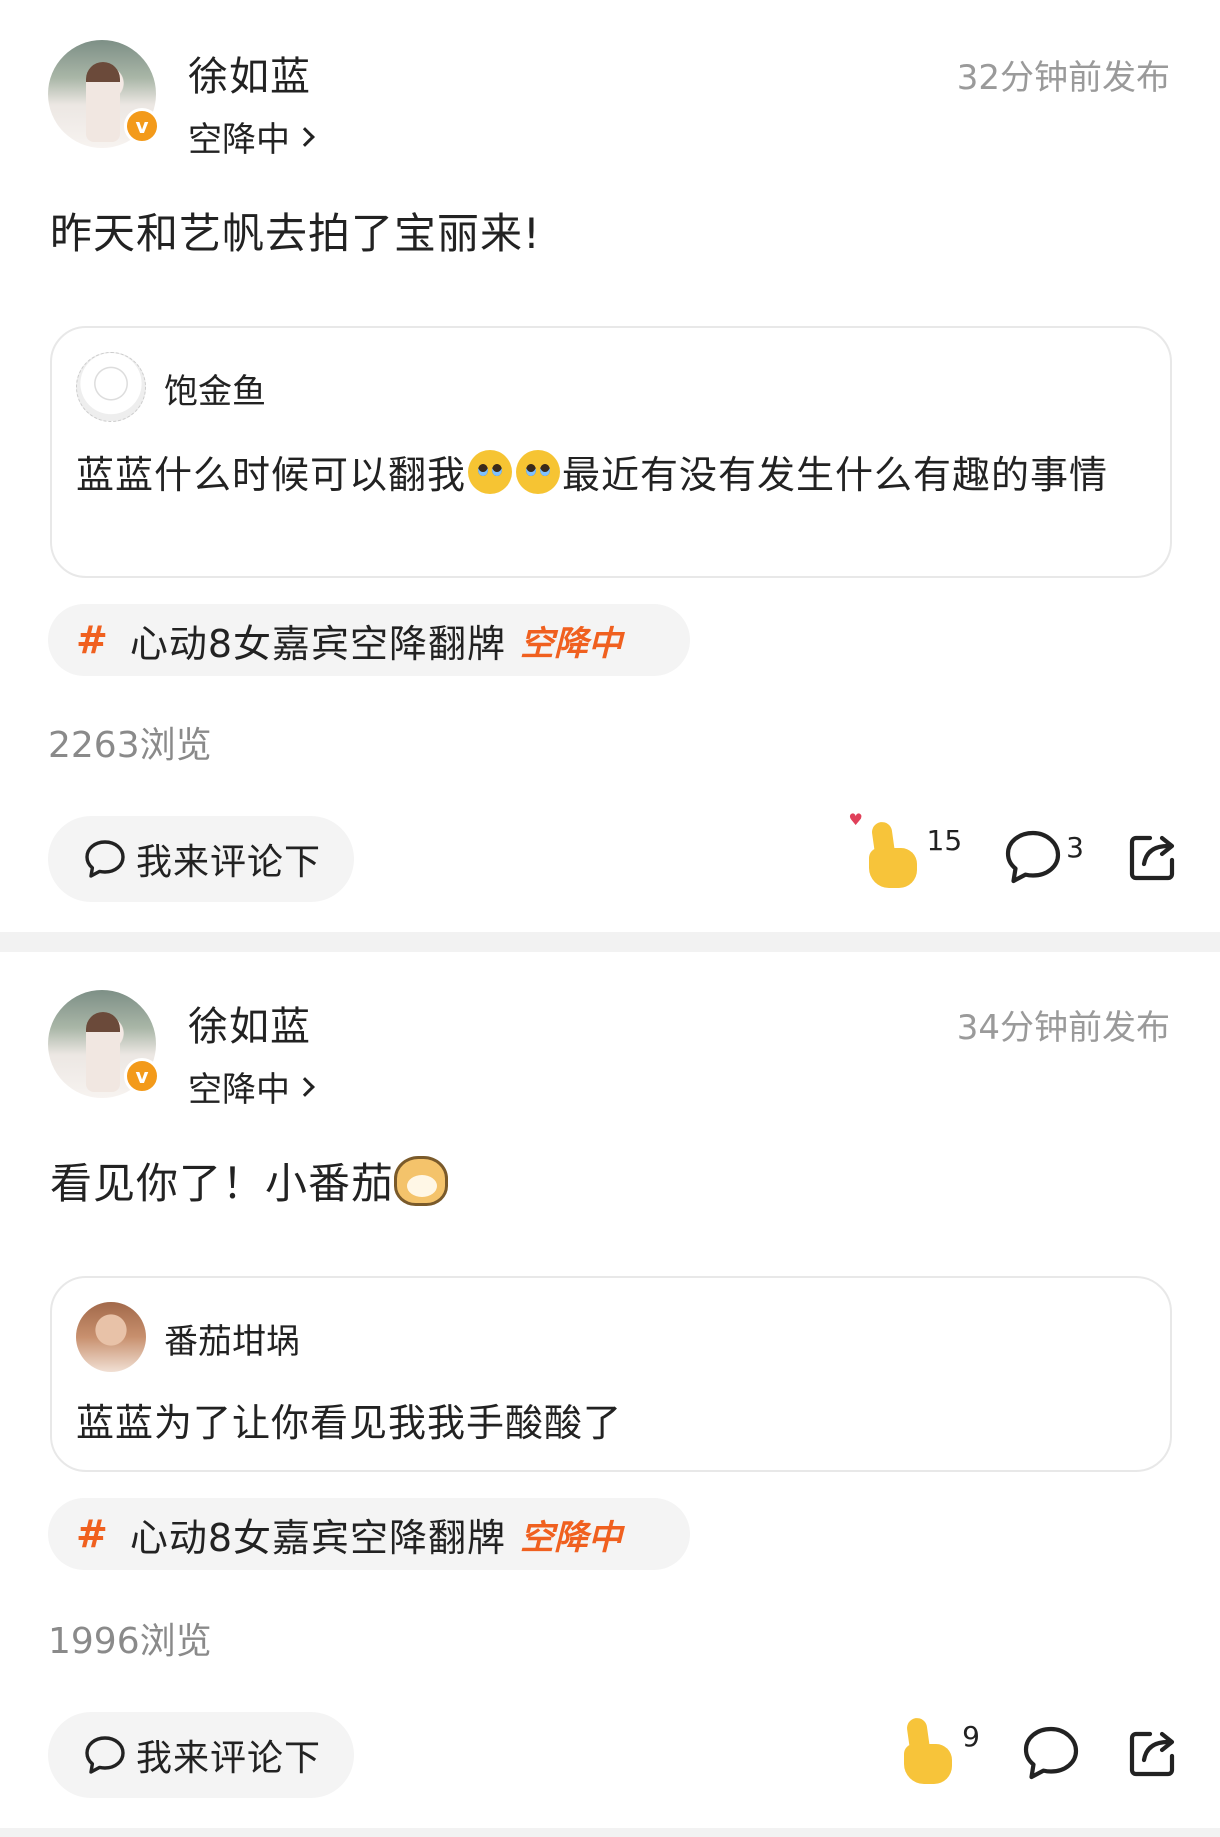  What do you see at coordinates (215, 388) in the screenshot?
I see `asker-name: 饱金鱼` at bounding box center [215, 388].